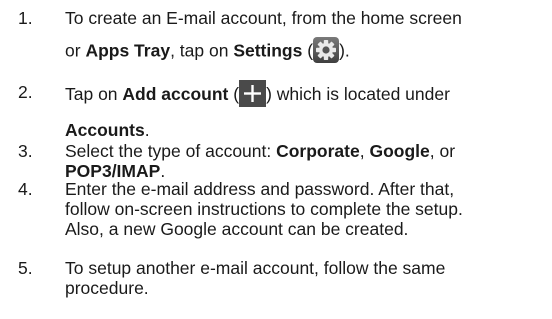  What do you see at coordinates (113, 171) in the screenshot?
I see `pop3-imap-label: POP3/IMAP` at bounding box center [113, 171].